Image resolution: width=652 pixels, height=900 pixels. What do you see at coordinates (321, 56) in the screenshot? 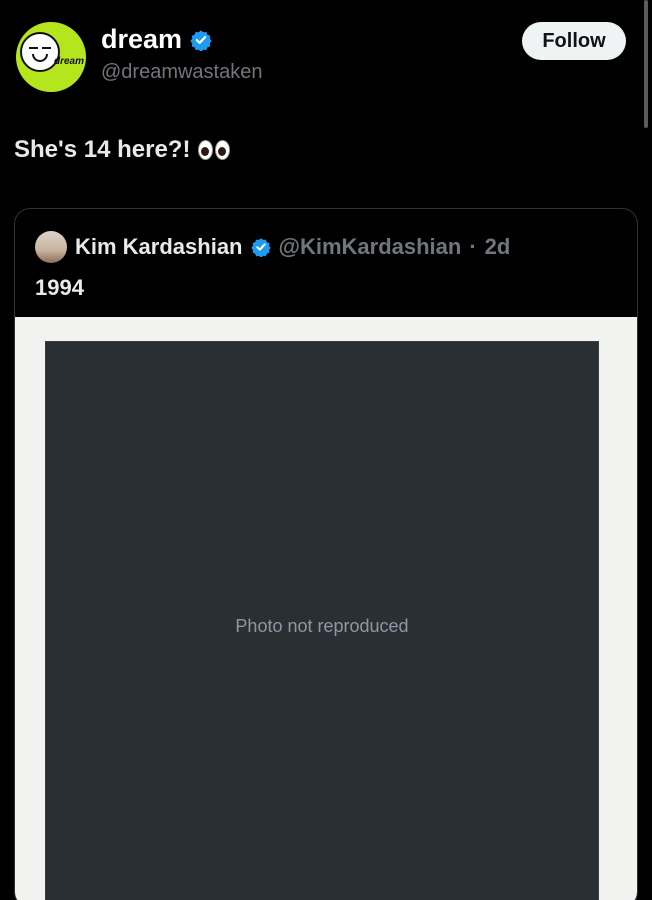
I see `post-header: dream dream @dreamwastaken Follow` at bounding box center [321, 56].